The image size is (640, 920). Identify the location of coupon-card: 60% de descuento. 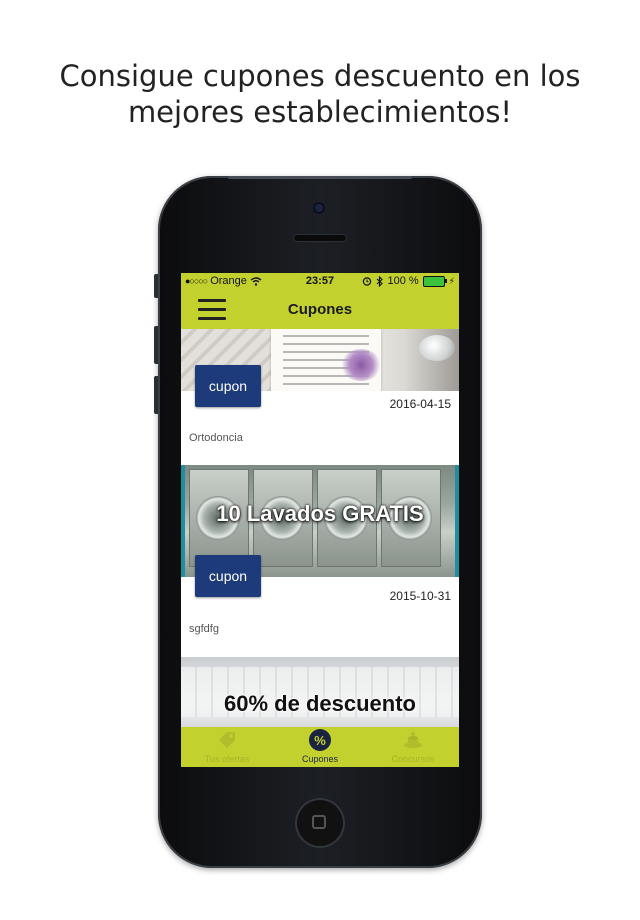
(320, 692).